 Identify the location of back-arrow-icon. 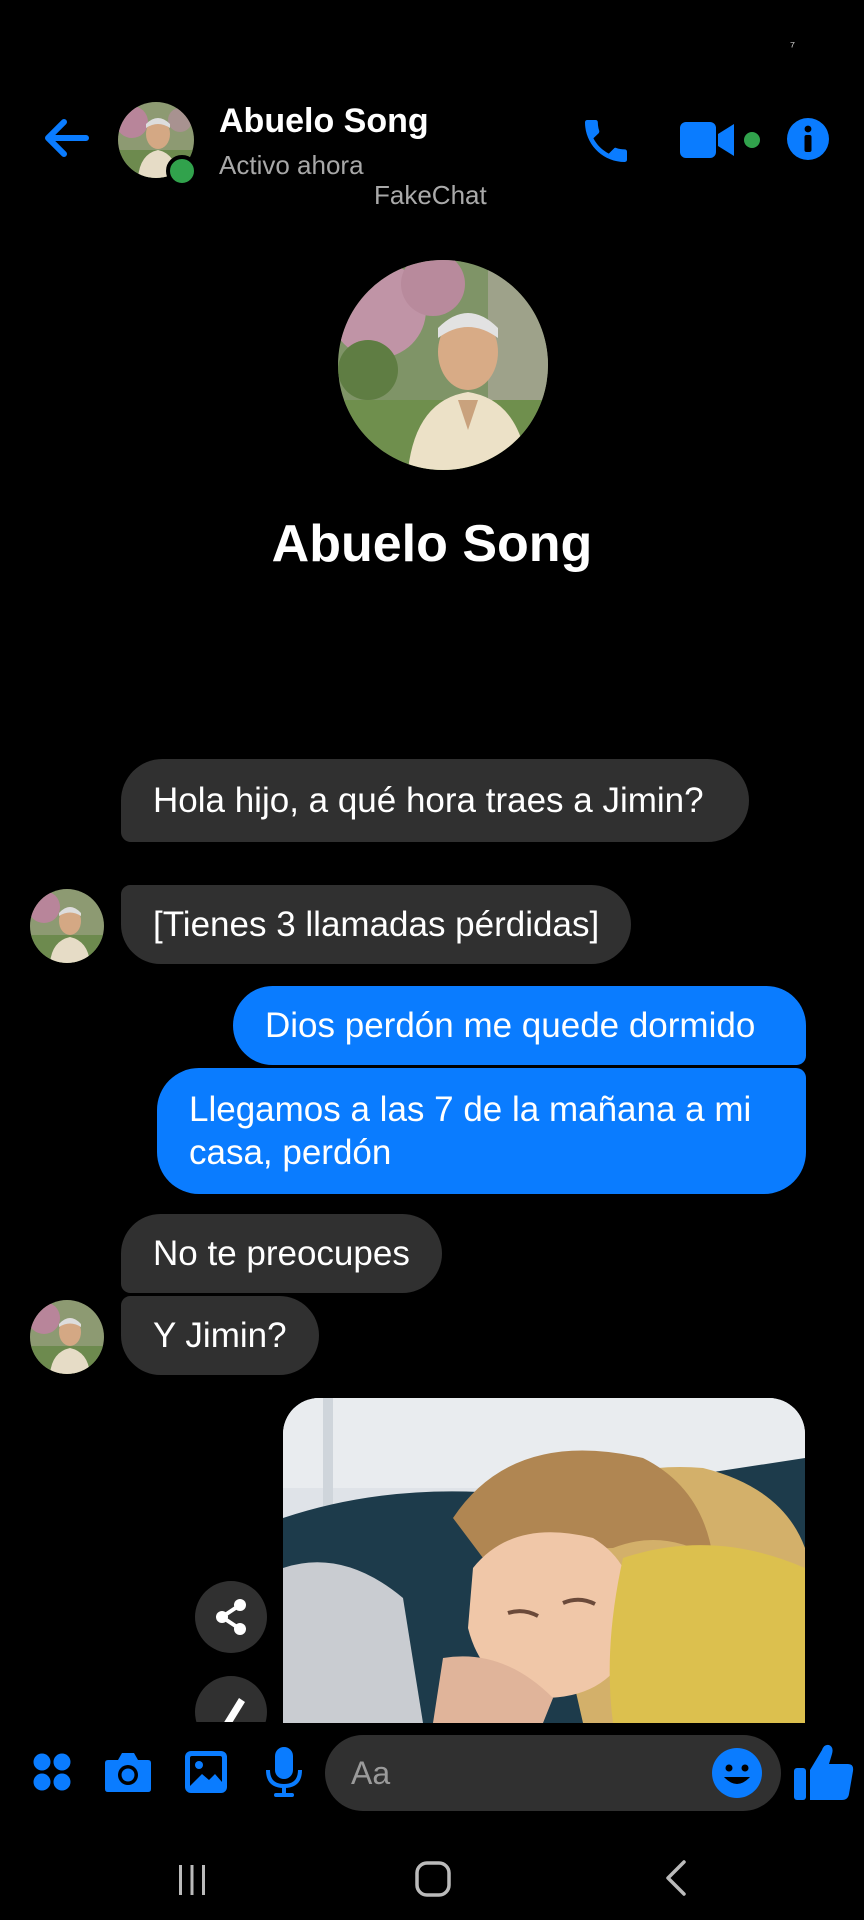
(66, 138).